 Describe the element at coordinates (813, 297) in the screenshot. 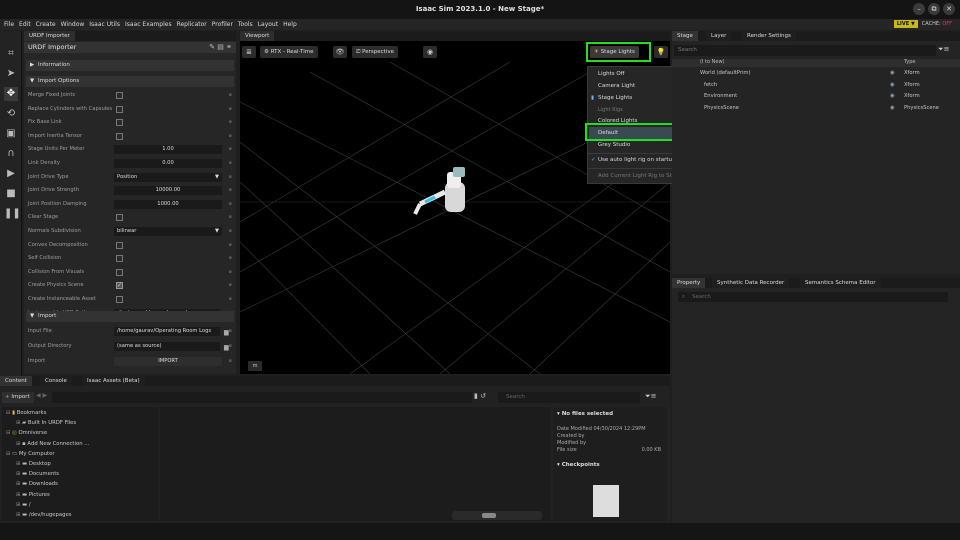

I see `property-search-input: ⌕ Search` at that location.